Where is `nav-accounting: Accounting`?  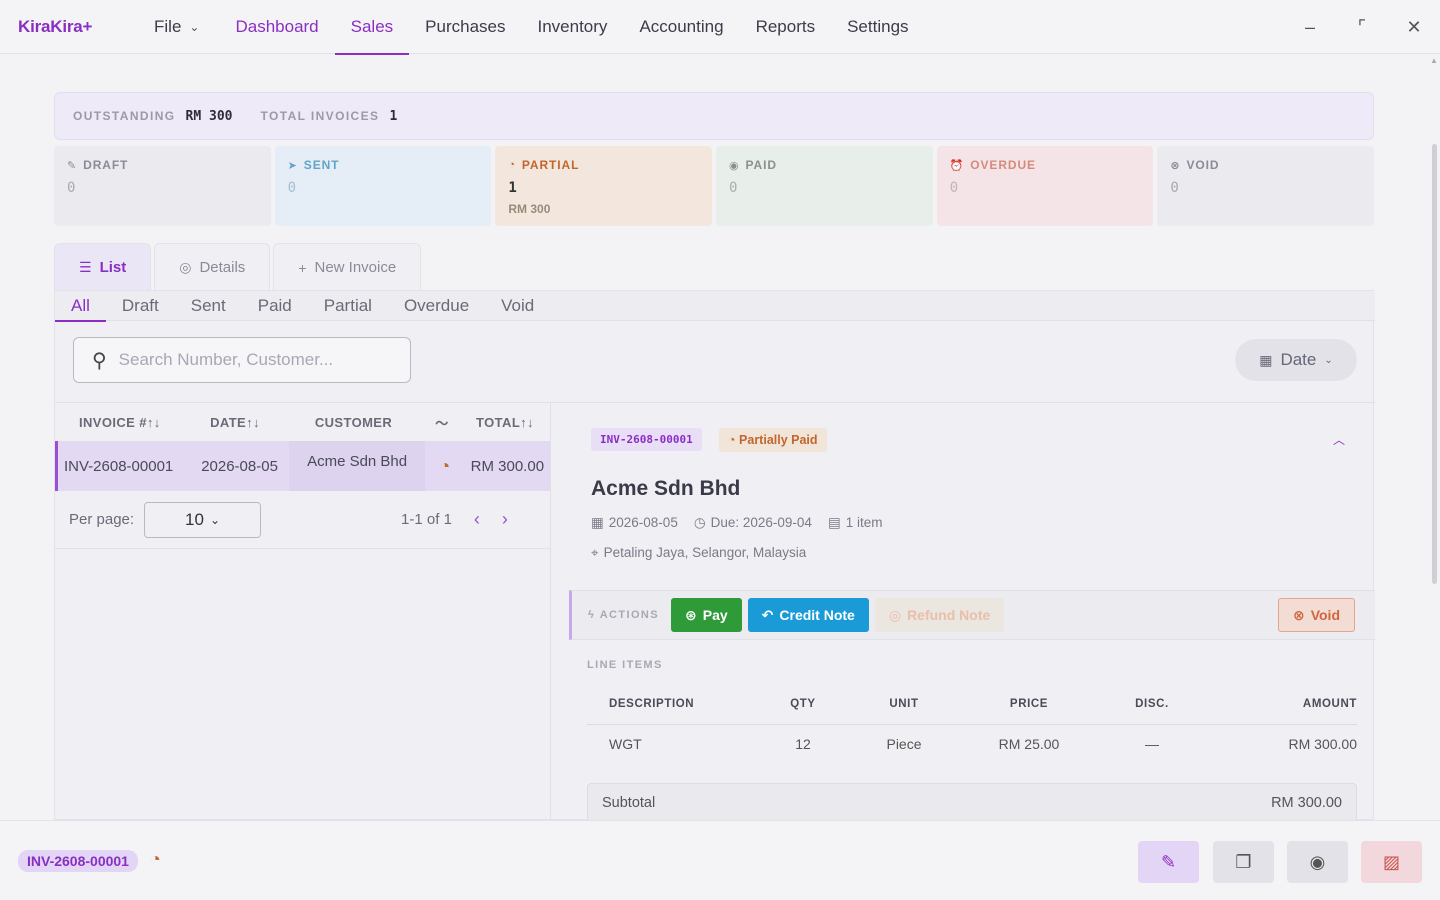 nav-accounting: Accounting is located at coordinates (681, 27).